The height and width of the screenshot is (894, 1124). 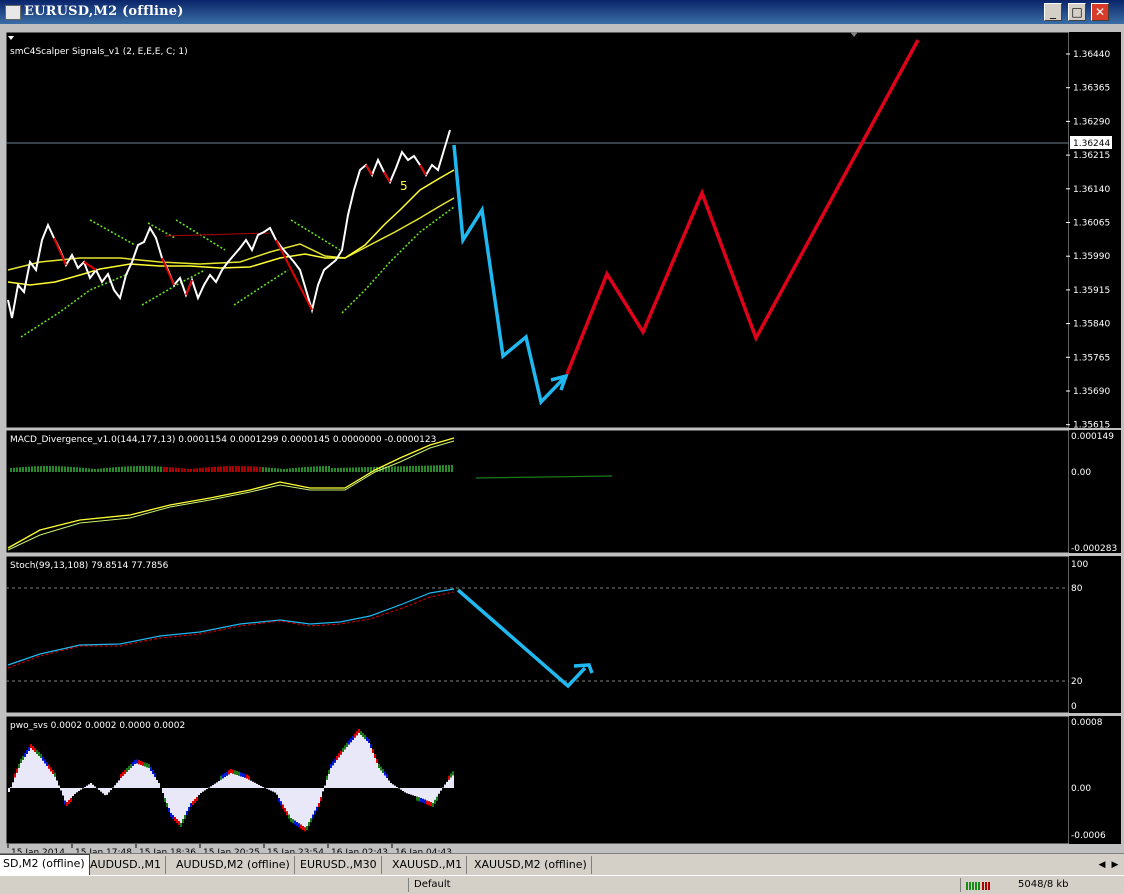 What do you see at coordinates (339, 865) in the screenshot?
I see `tab-eurusd-m30: EURUSD.,M30` at bounding box center [339, 865].